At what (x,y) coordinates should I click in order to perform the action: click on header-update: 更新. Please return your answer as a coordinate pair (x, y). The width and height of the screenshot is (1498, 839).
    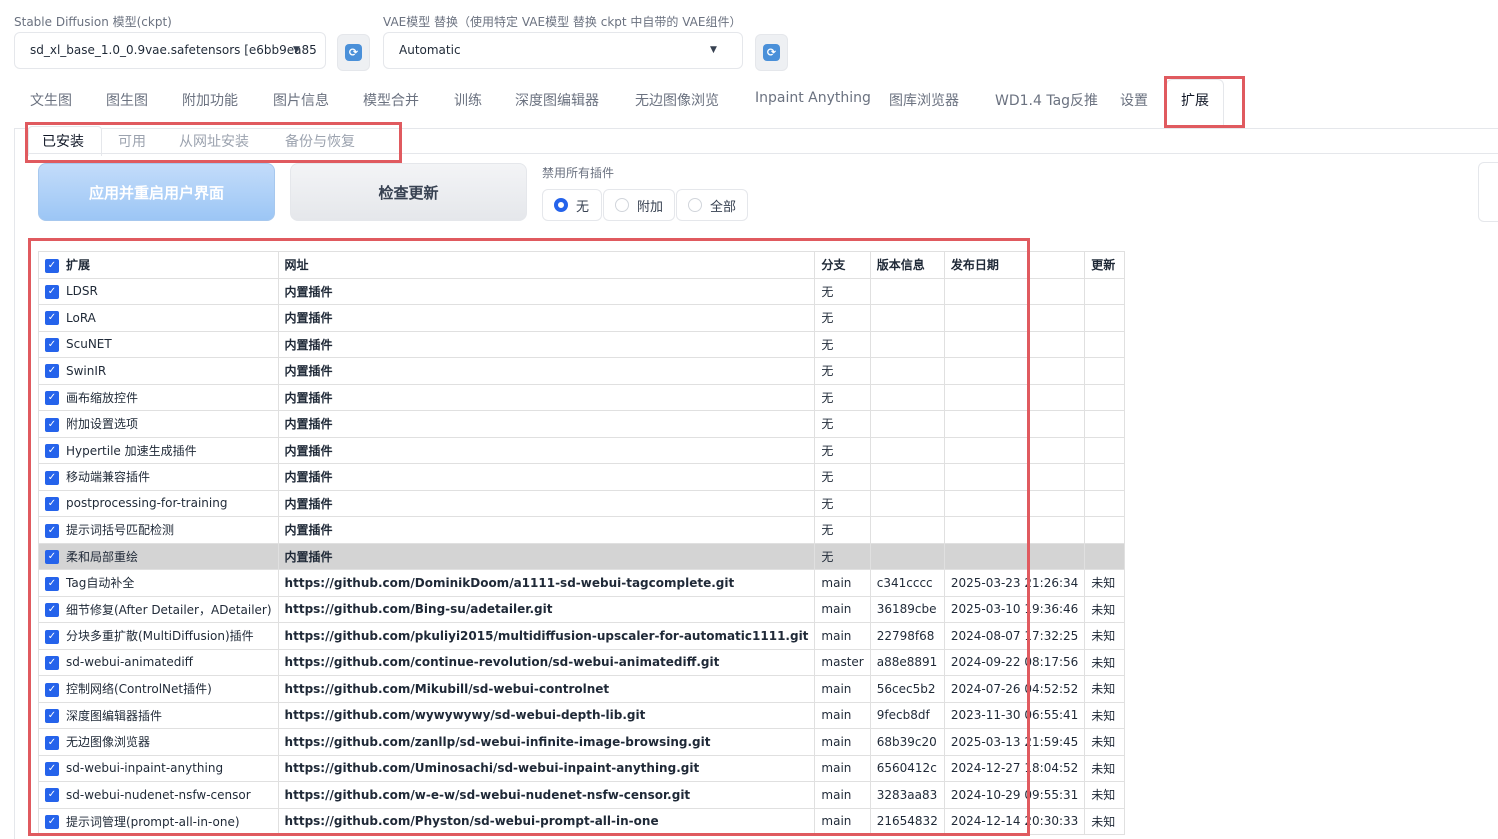
    Looking at the image, I should click on (1105, 265).